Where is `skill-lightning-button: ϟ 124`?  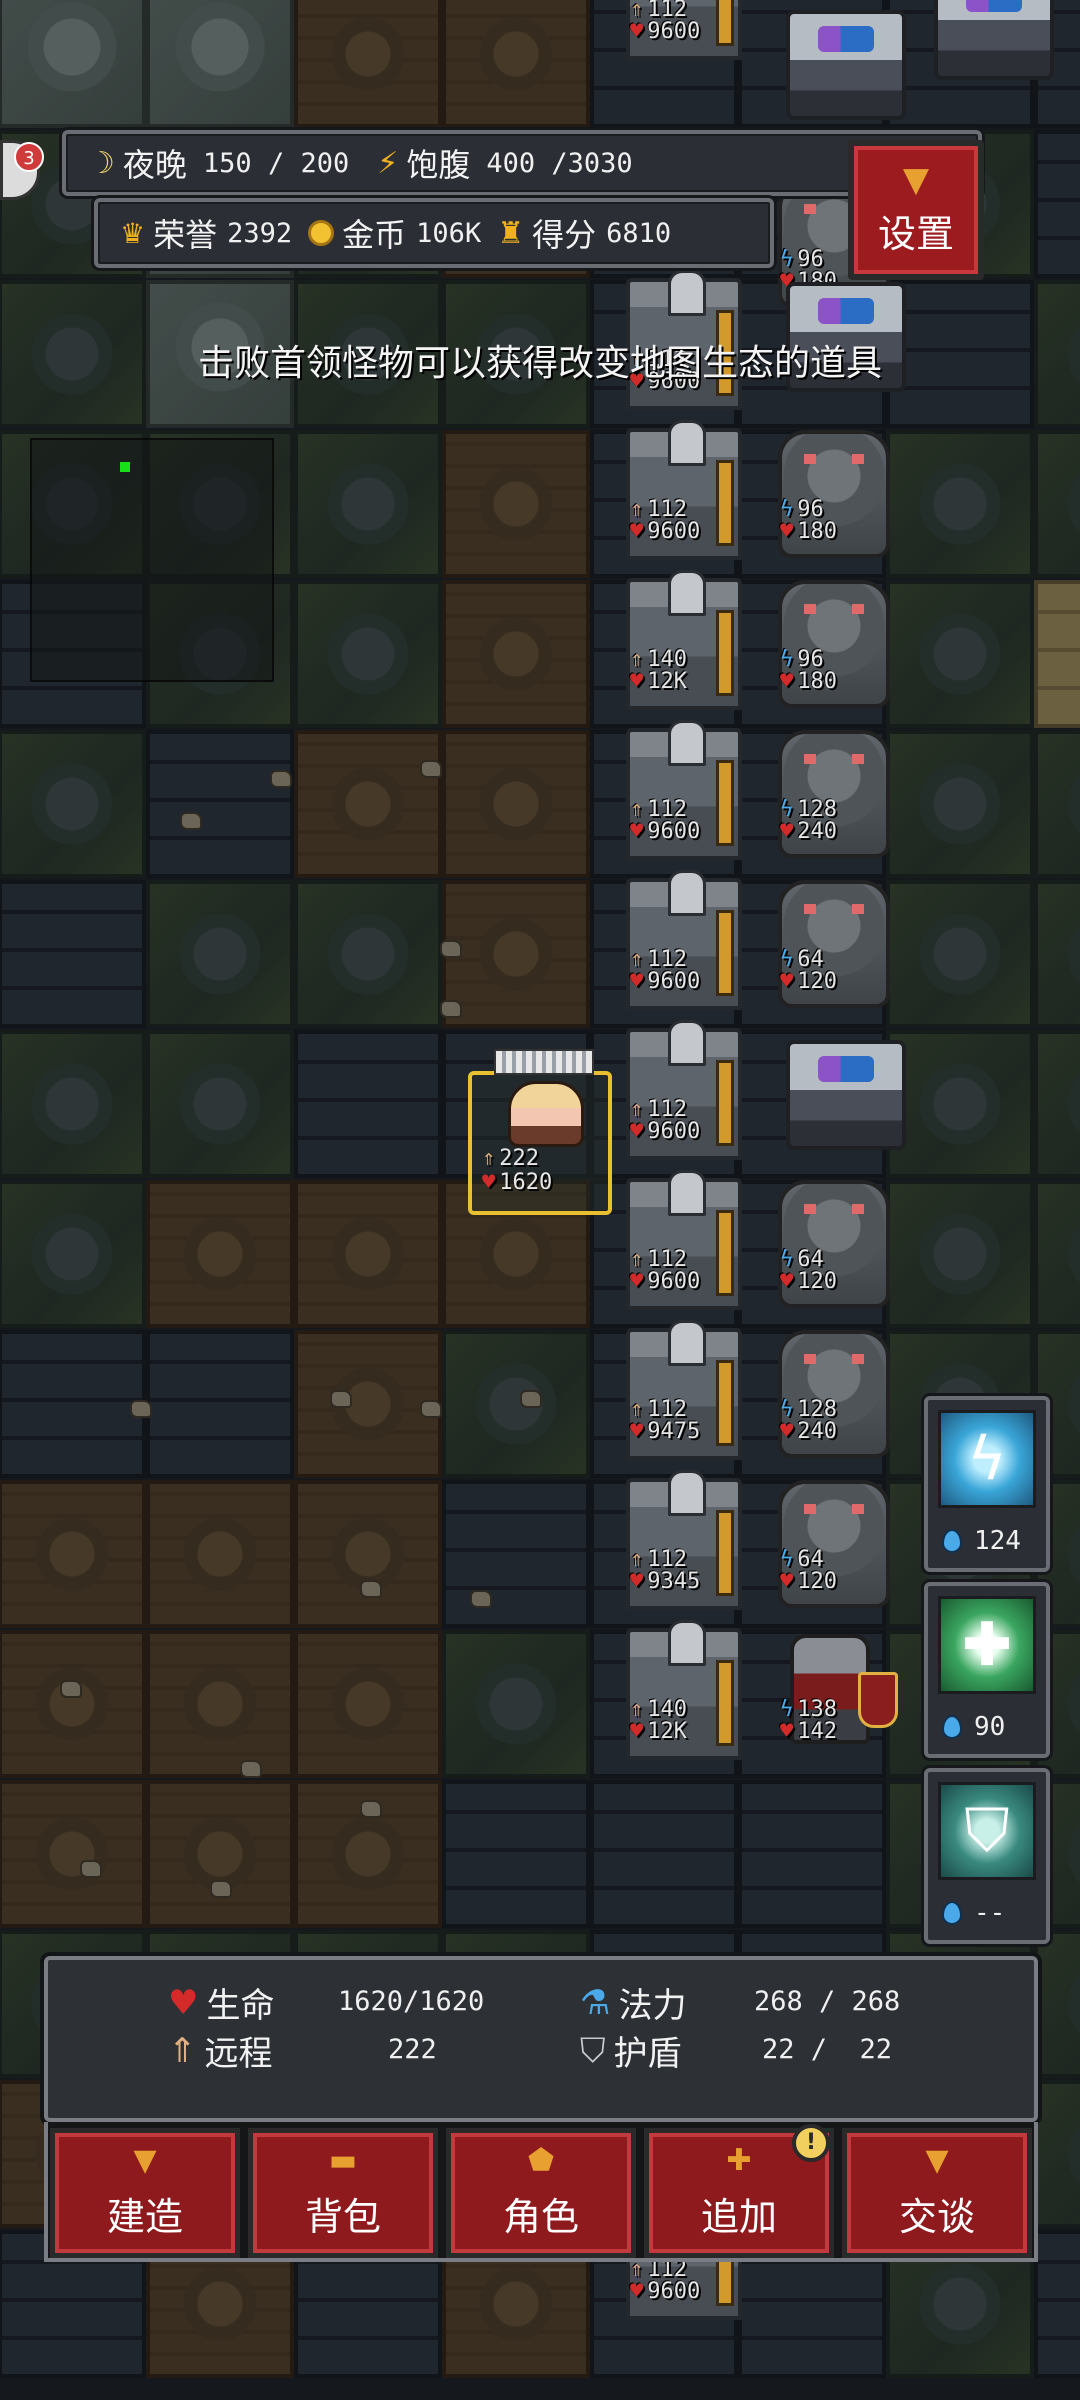
skill-lightning-button: ϟ 124 is located at coordinates (987, 1484).